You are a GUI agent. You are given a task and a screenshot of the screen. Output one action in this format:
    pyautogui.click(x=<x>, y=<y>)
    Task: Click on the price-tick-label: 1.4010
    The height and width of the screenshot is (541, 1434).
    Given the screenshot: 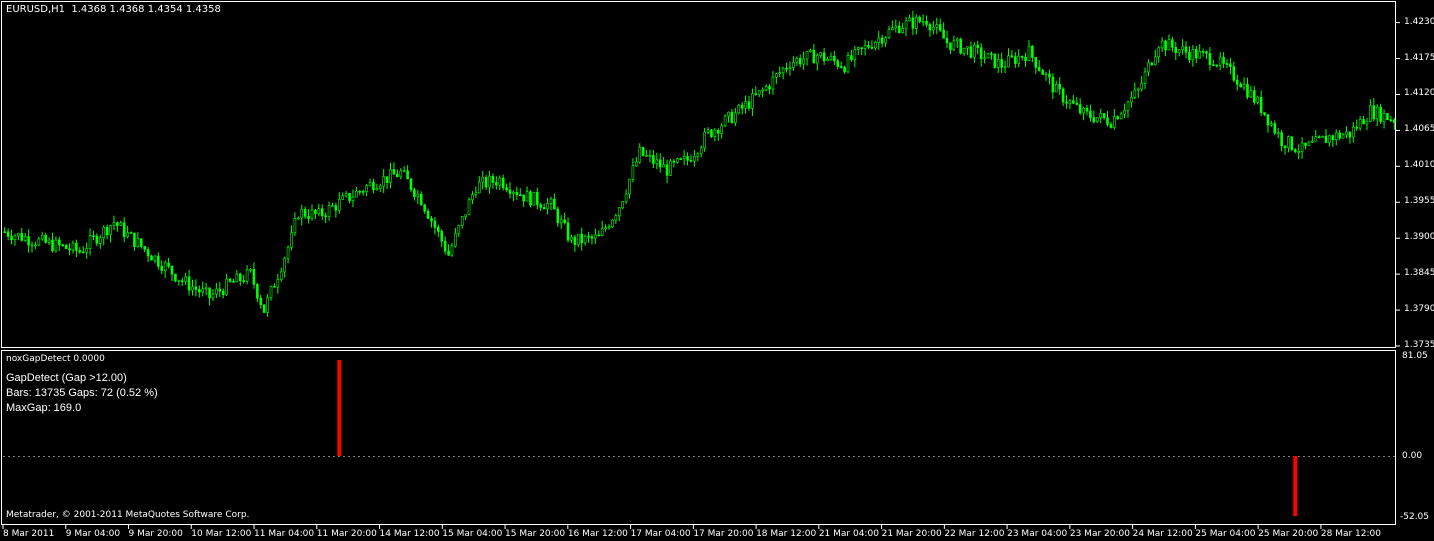 What is the action you would take?
    pyautogui.click(x=1419, y=165)
    